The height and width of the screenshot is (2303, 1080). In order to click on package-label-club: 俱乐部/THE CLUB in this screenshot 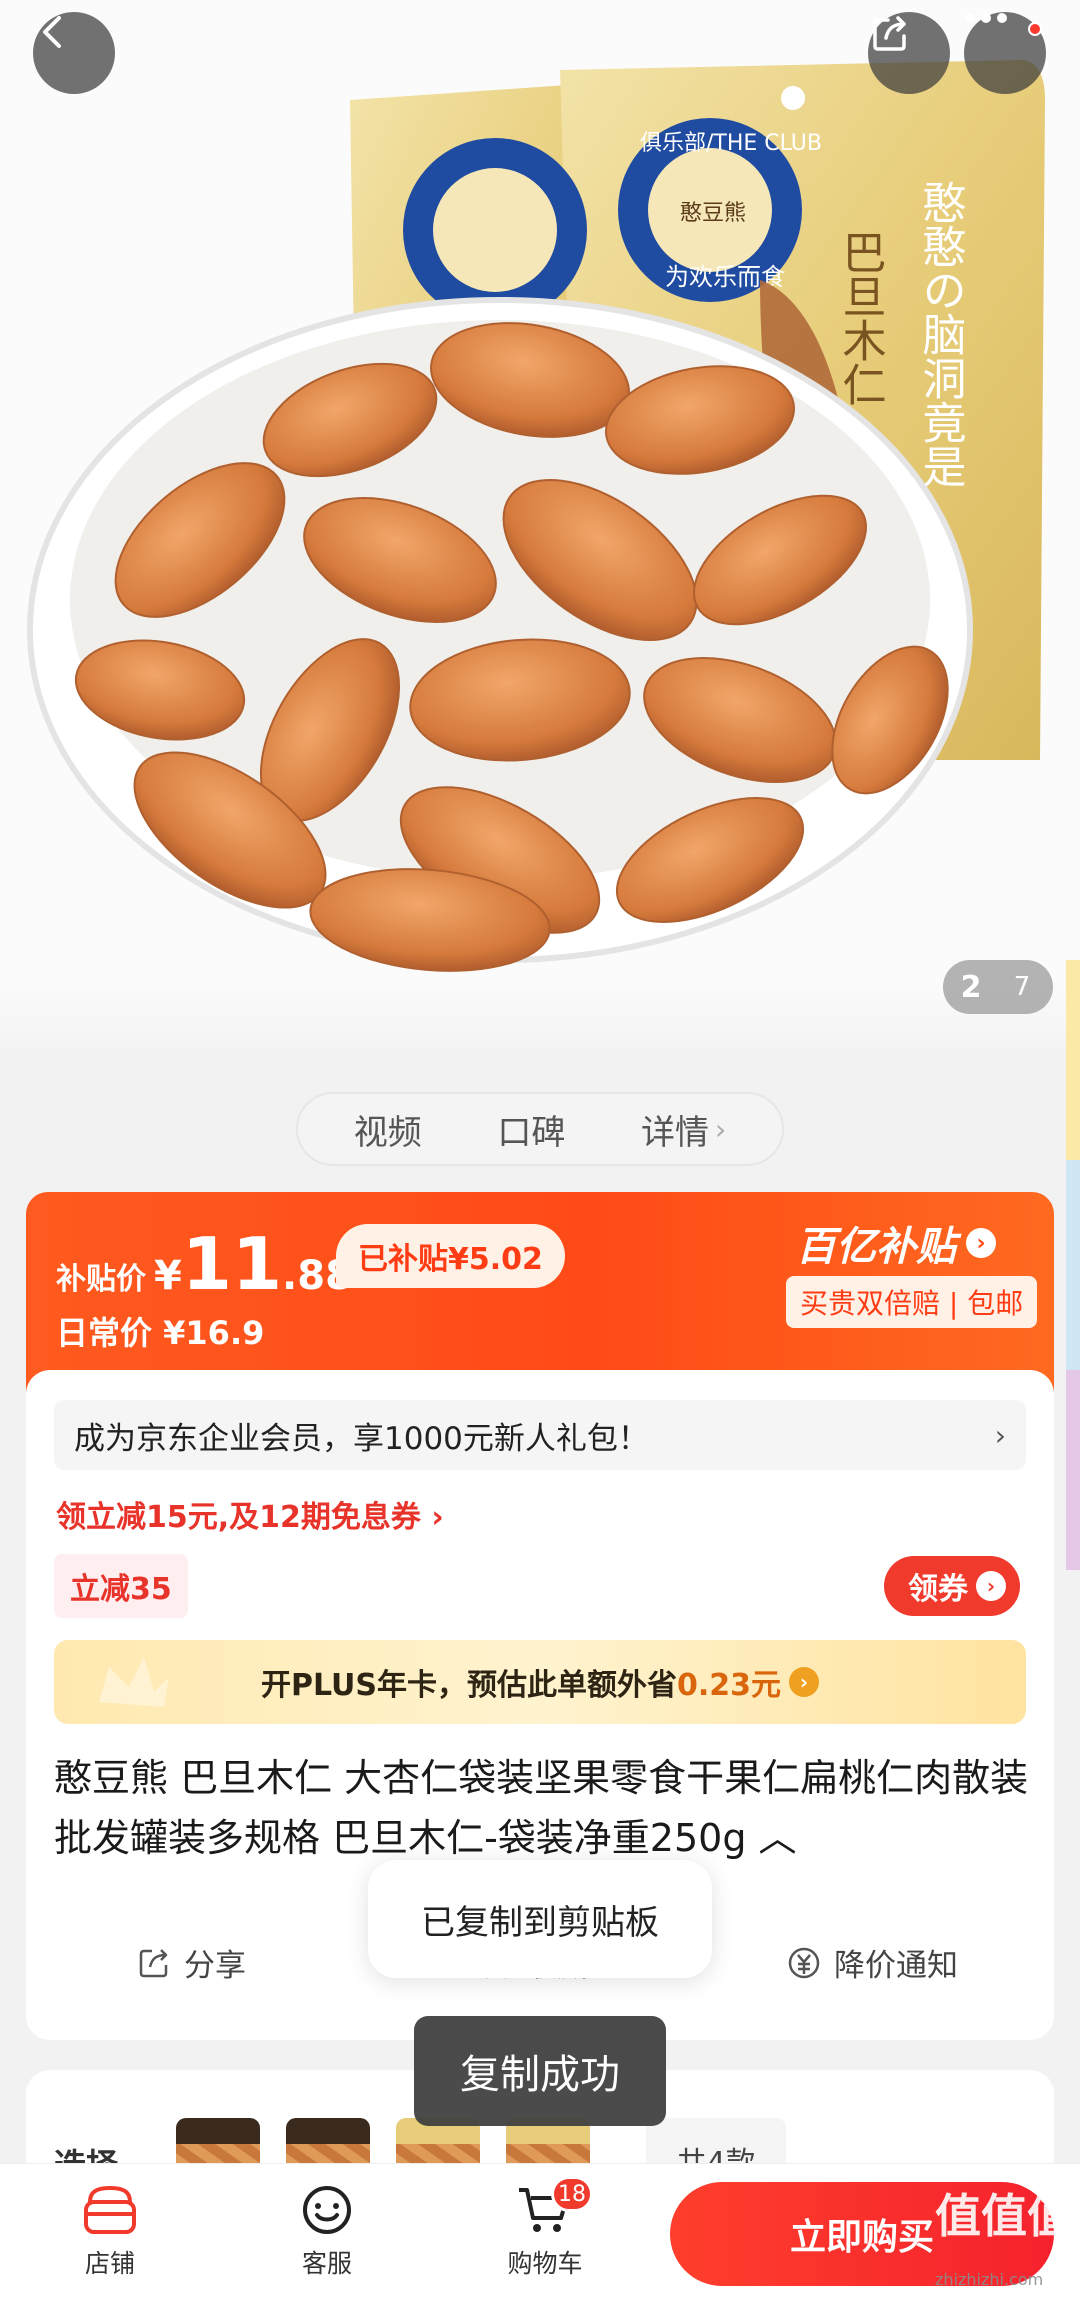, I will do `click(731, 143)`.